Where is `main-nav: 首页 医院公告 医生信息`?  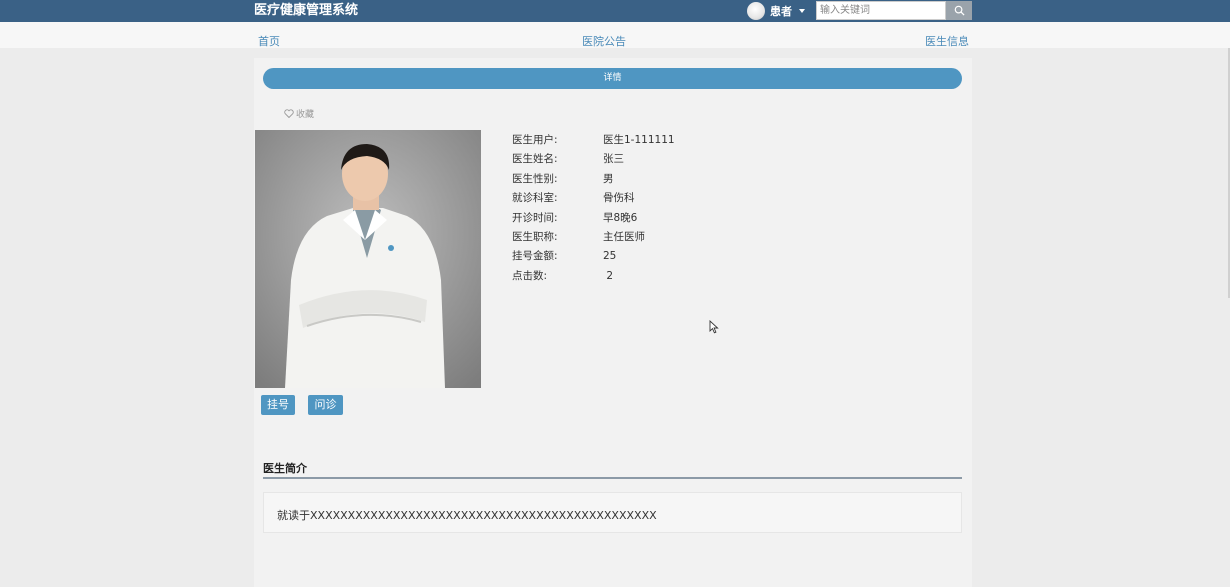 main-nav: 首页 医院公告 医生信息 is located at coordinates (615, 35).